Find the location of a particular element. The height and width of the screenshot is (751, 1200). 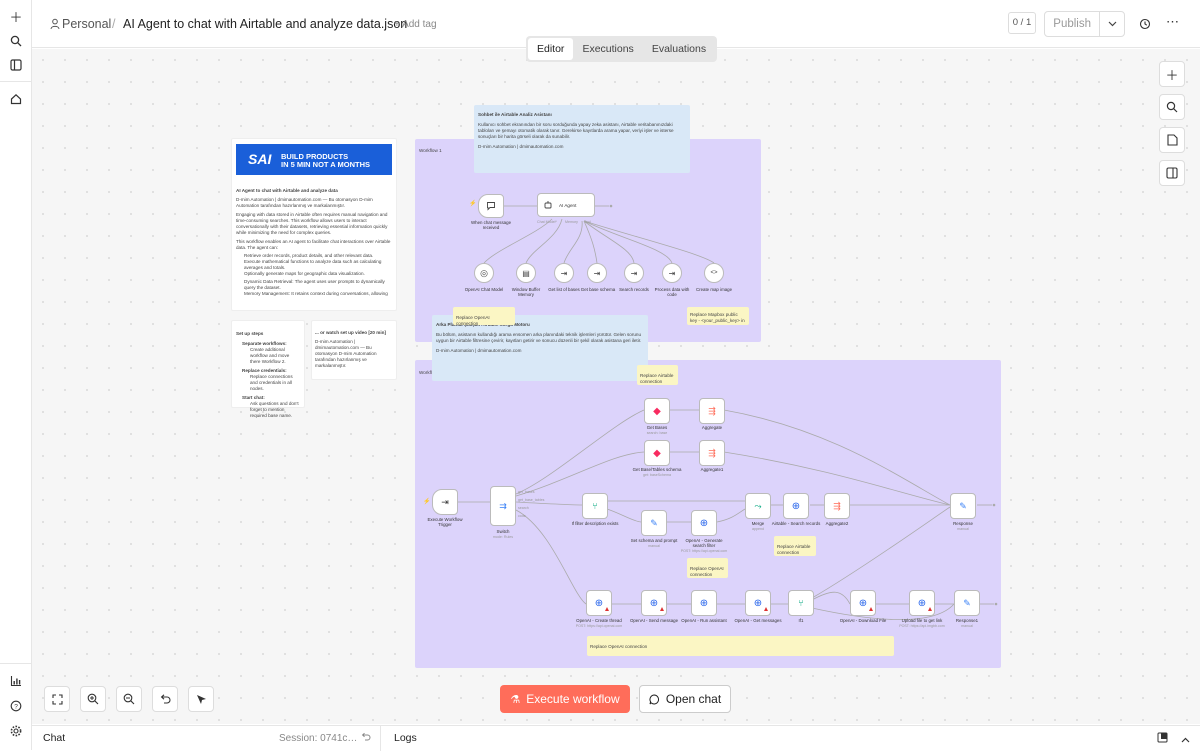

reset-session-icon is located at coordinates (365, 739).